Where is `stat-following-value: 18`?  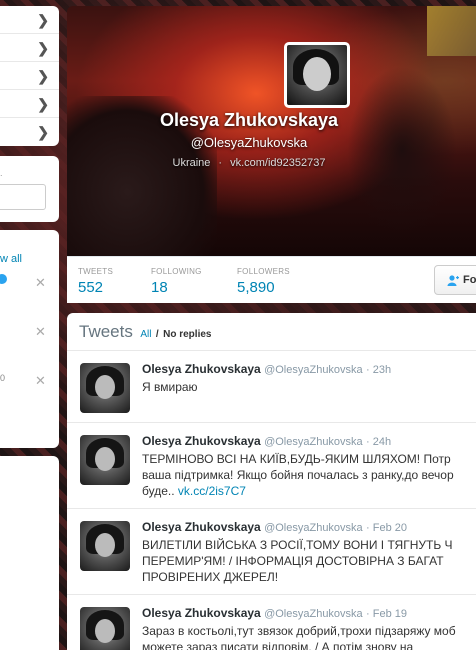 stat-following-value: 18 is located at coordinates (159, 287).